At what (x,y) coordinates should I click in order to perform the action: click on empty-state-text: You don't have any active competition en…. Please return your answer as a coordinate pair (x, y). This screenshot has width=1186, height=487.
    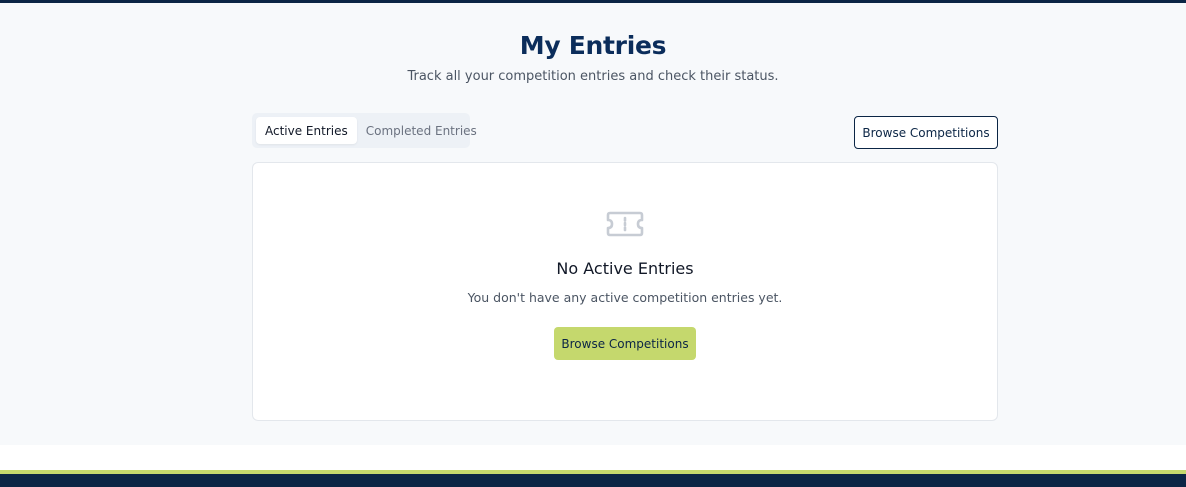
    Looking at the image, I should click on (625, 297).